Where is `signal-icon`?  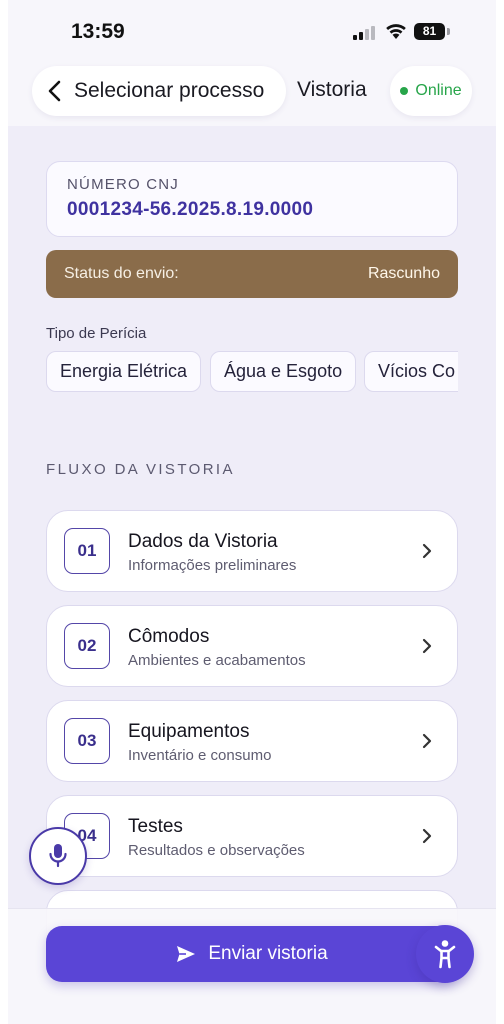
signal-icon is located at coordinates (365, 33).